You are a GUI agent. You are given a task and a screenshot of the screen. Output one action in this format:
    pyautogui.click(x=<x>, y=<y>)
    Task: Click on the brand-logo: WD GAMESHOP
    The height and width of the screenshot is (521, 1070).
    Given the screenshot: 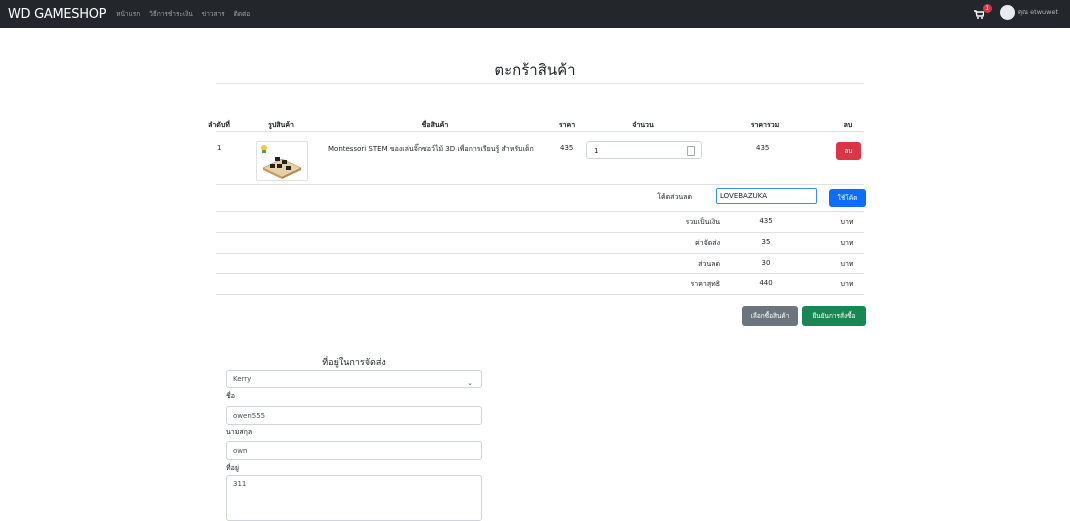 What is the action you would take?
    pyautogui.click(x=57, y=14)
    